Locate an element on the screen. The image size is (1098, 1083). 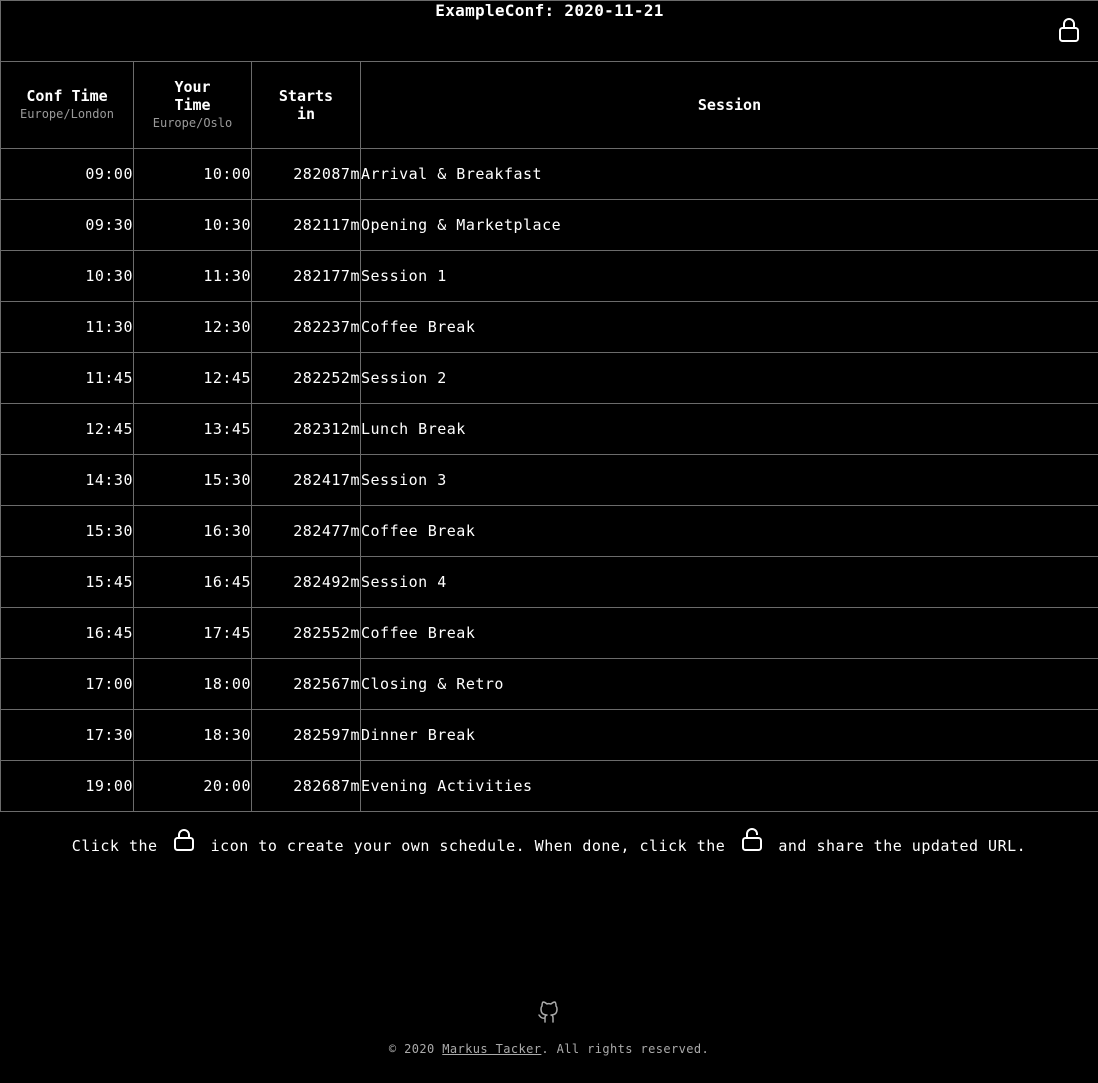
your-time-cell: 12:45 is located at coordinates (192, 378).